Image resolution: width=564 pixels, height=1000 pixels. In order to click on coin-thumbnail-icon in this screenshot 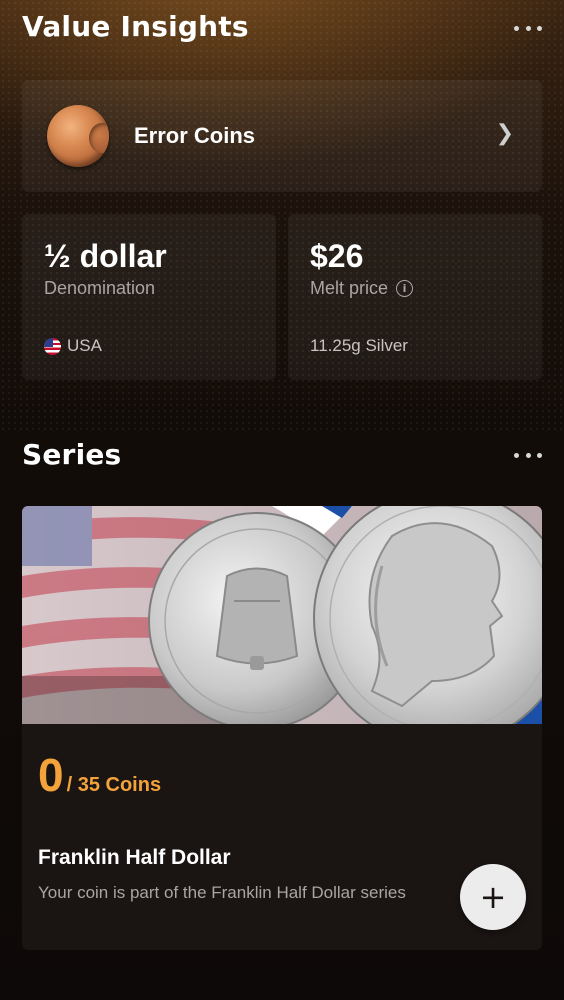, I will do `click(78, 136)`.